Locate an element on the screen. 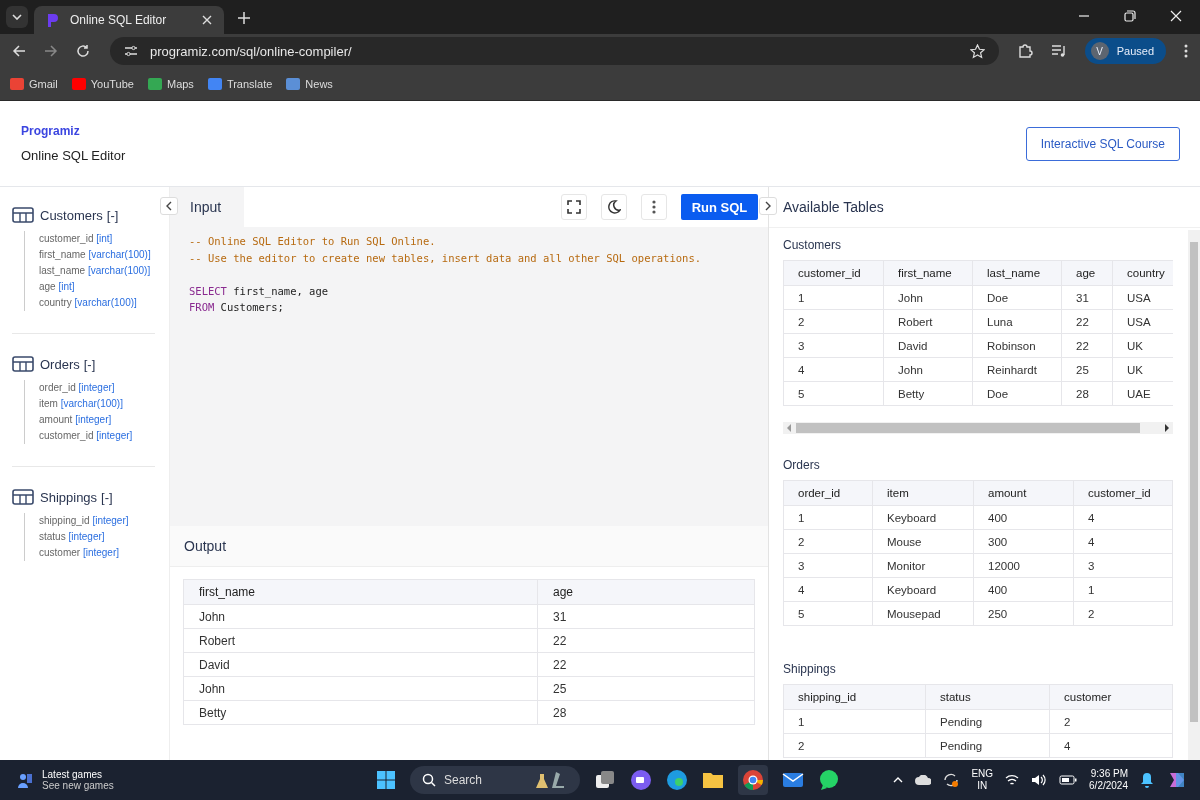 This screenshot has width=1200, height=800. table-cell: Monitor is located at coordinates (923, 565).